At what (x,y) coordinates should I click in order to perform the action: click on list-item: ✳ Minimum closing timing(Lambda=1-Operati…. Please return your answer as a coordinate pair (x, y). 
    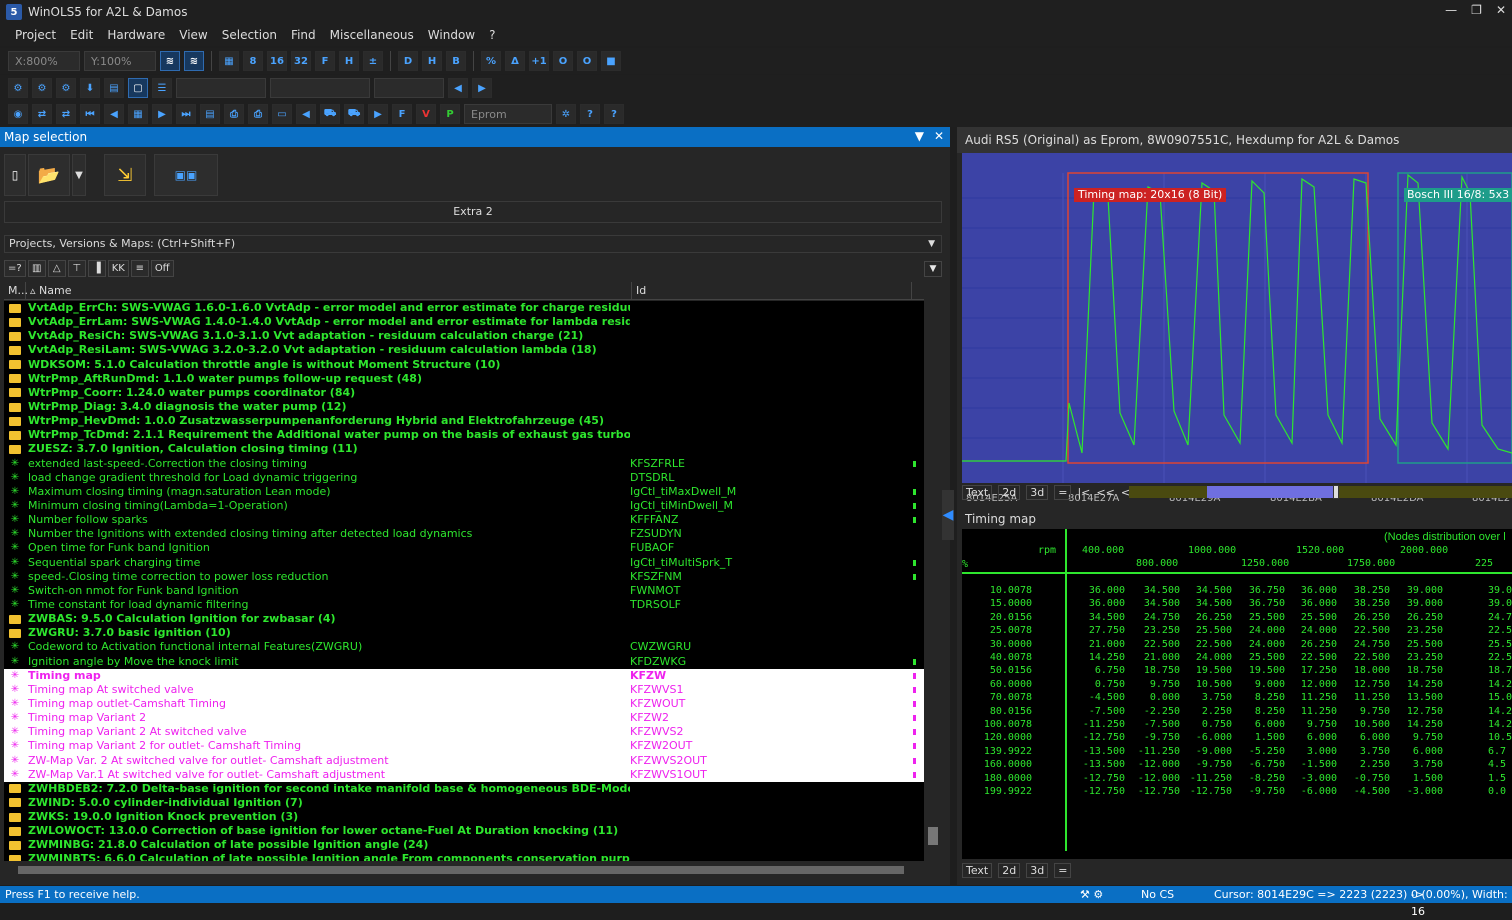
    Looking at the image, I should click on (464, 506).